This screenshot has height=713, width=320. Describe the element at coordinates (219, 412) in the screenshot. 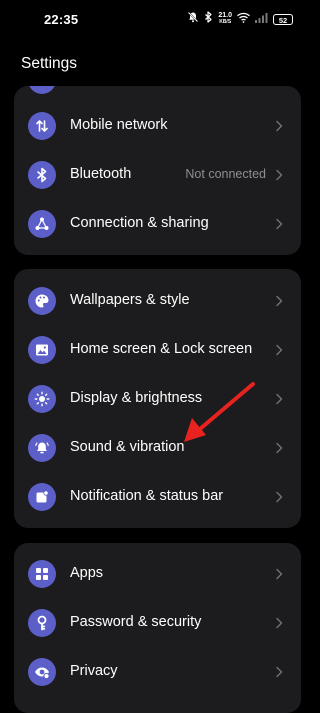

I see `annotation-arrow-icon` at that location.